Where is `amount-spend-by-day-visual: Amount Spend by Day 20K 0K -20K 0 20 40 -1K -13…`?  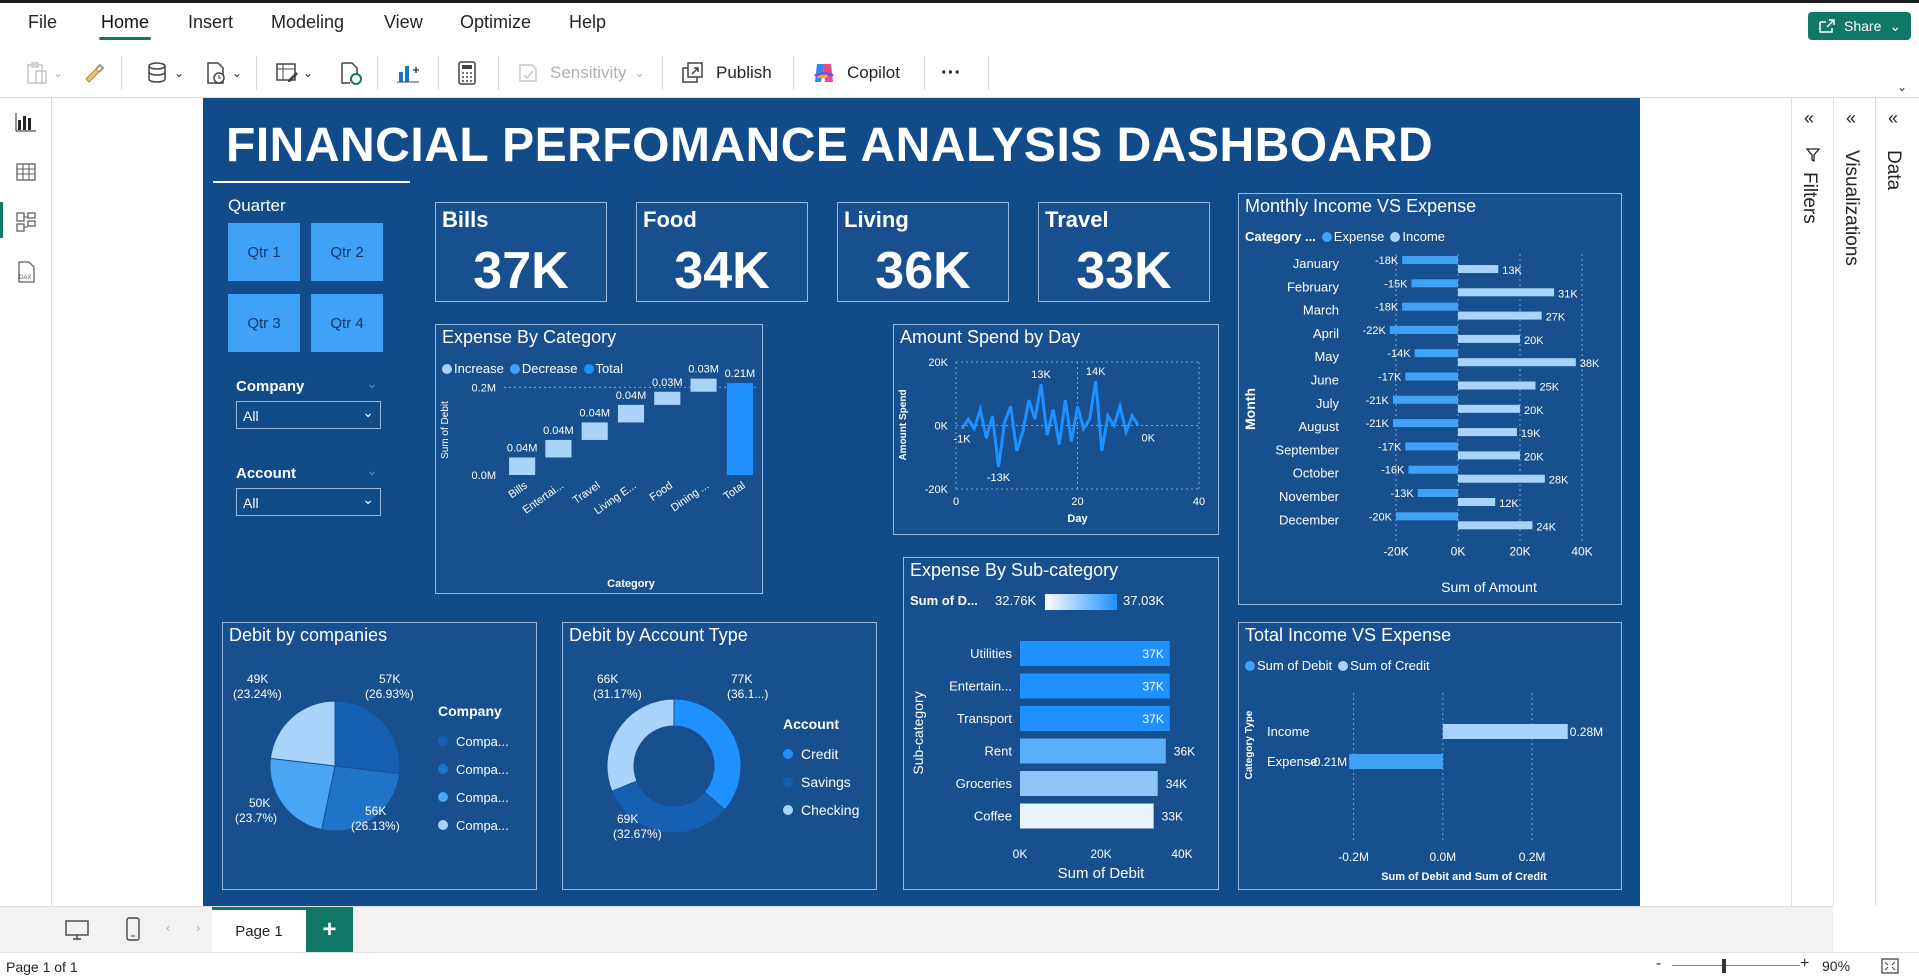
amount-spend-by-day-visual: Amount Spend by Day 20K 0K -20K 0 20 40 -1K -13… is located at coordinates (1056, 429).